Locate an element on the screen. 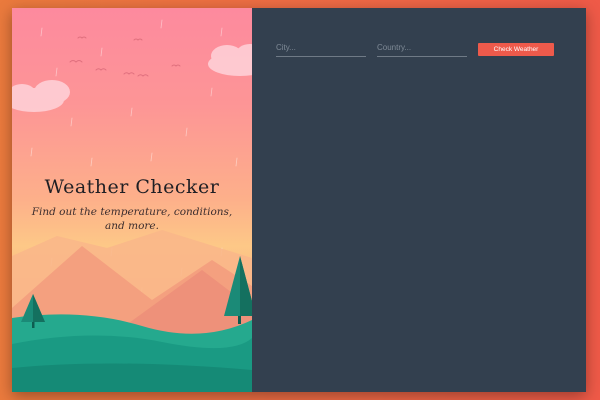  app-title: Weather Checker is located at coordinates (132, 187).